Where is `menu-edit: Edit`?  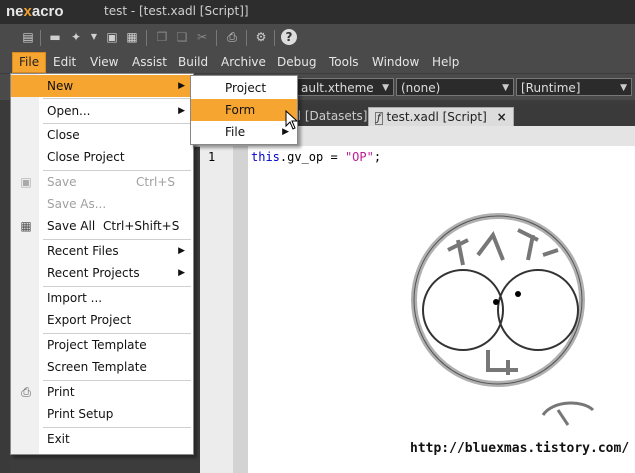
menu-edit: Edit is located at coordinates (64, 62).